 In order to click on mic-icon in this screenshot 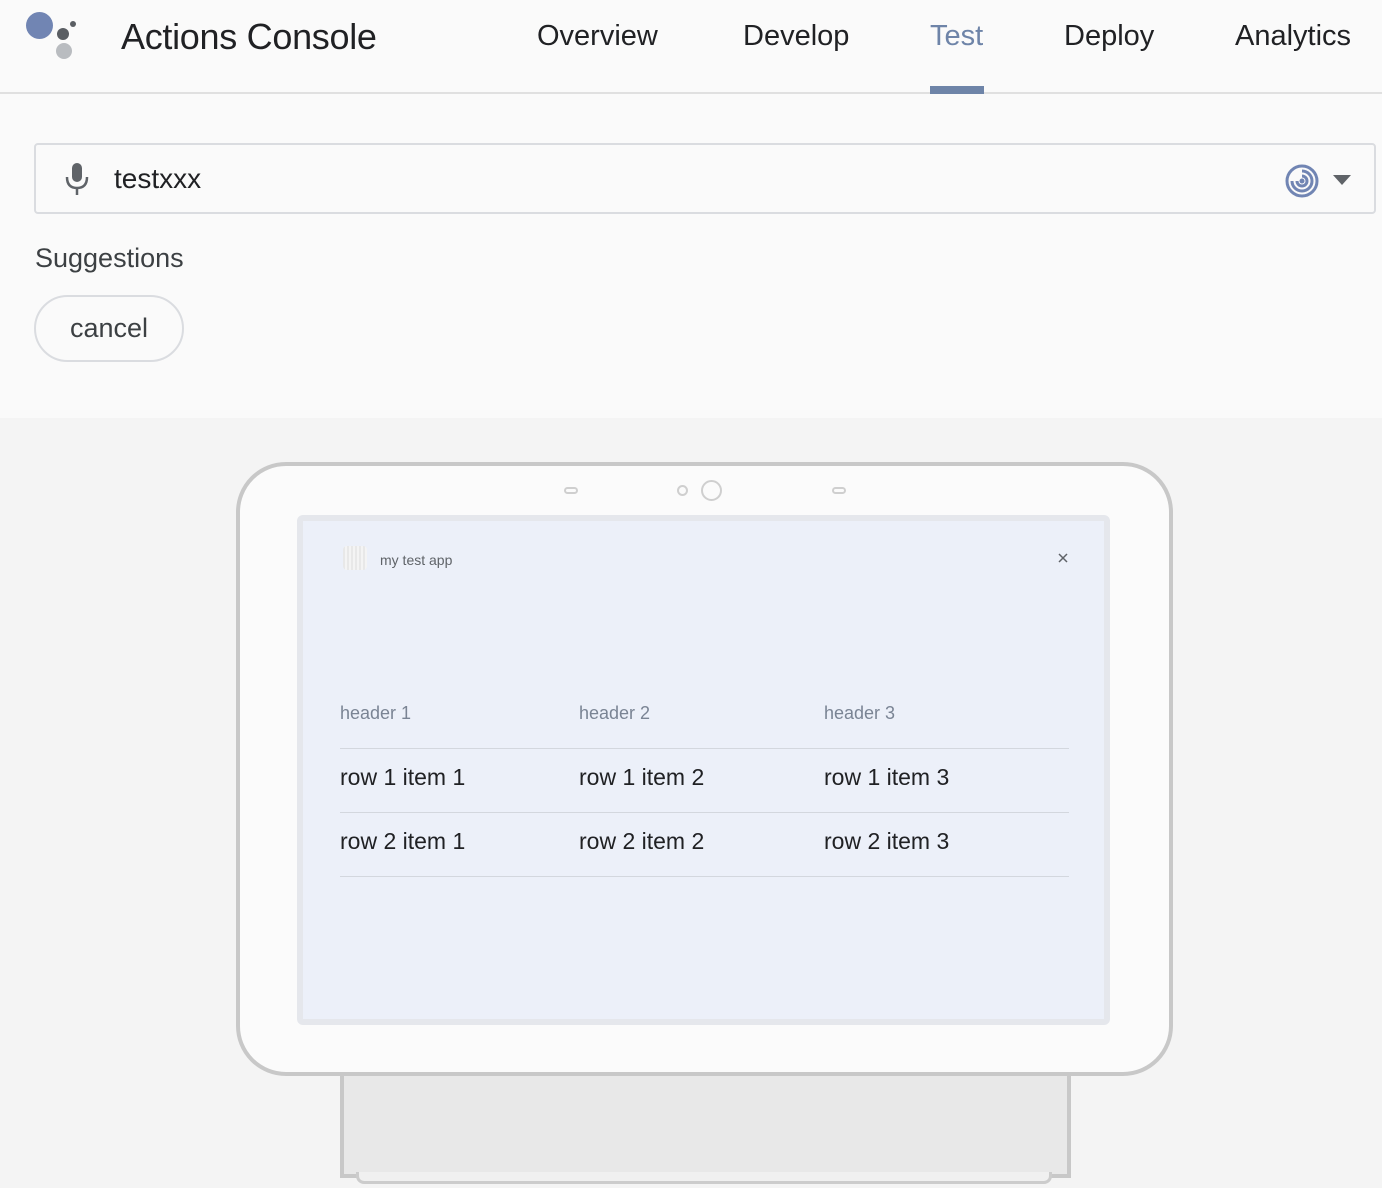, I will do `click(77, 179)`.